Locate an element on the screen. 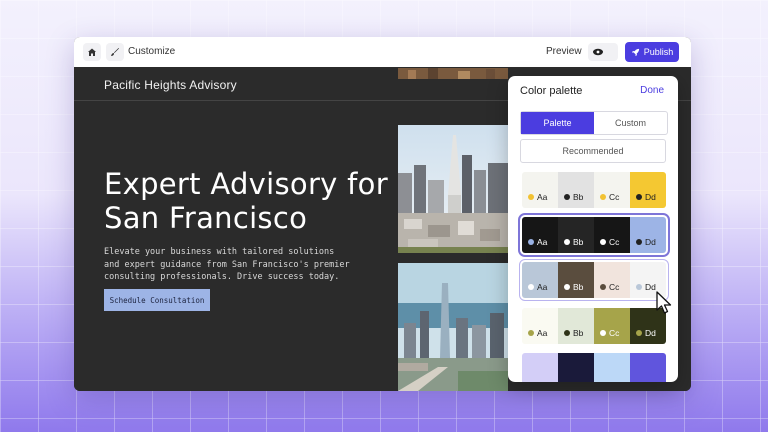 The image size is (768, 432). palette-mode-tabs: Palette Custom is located at coordinates (594, 123).